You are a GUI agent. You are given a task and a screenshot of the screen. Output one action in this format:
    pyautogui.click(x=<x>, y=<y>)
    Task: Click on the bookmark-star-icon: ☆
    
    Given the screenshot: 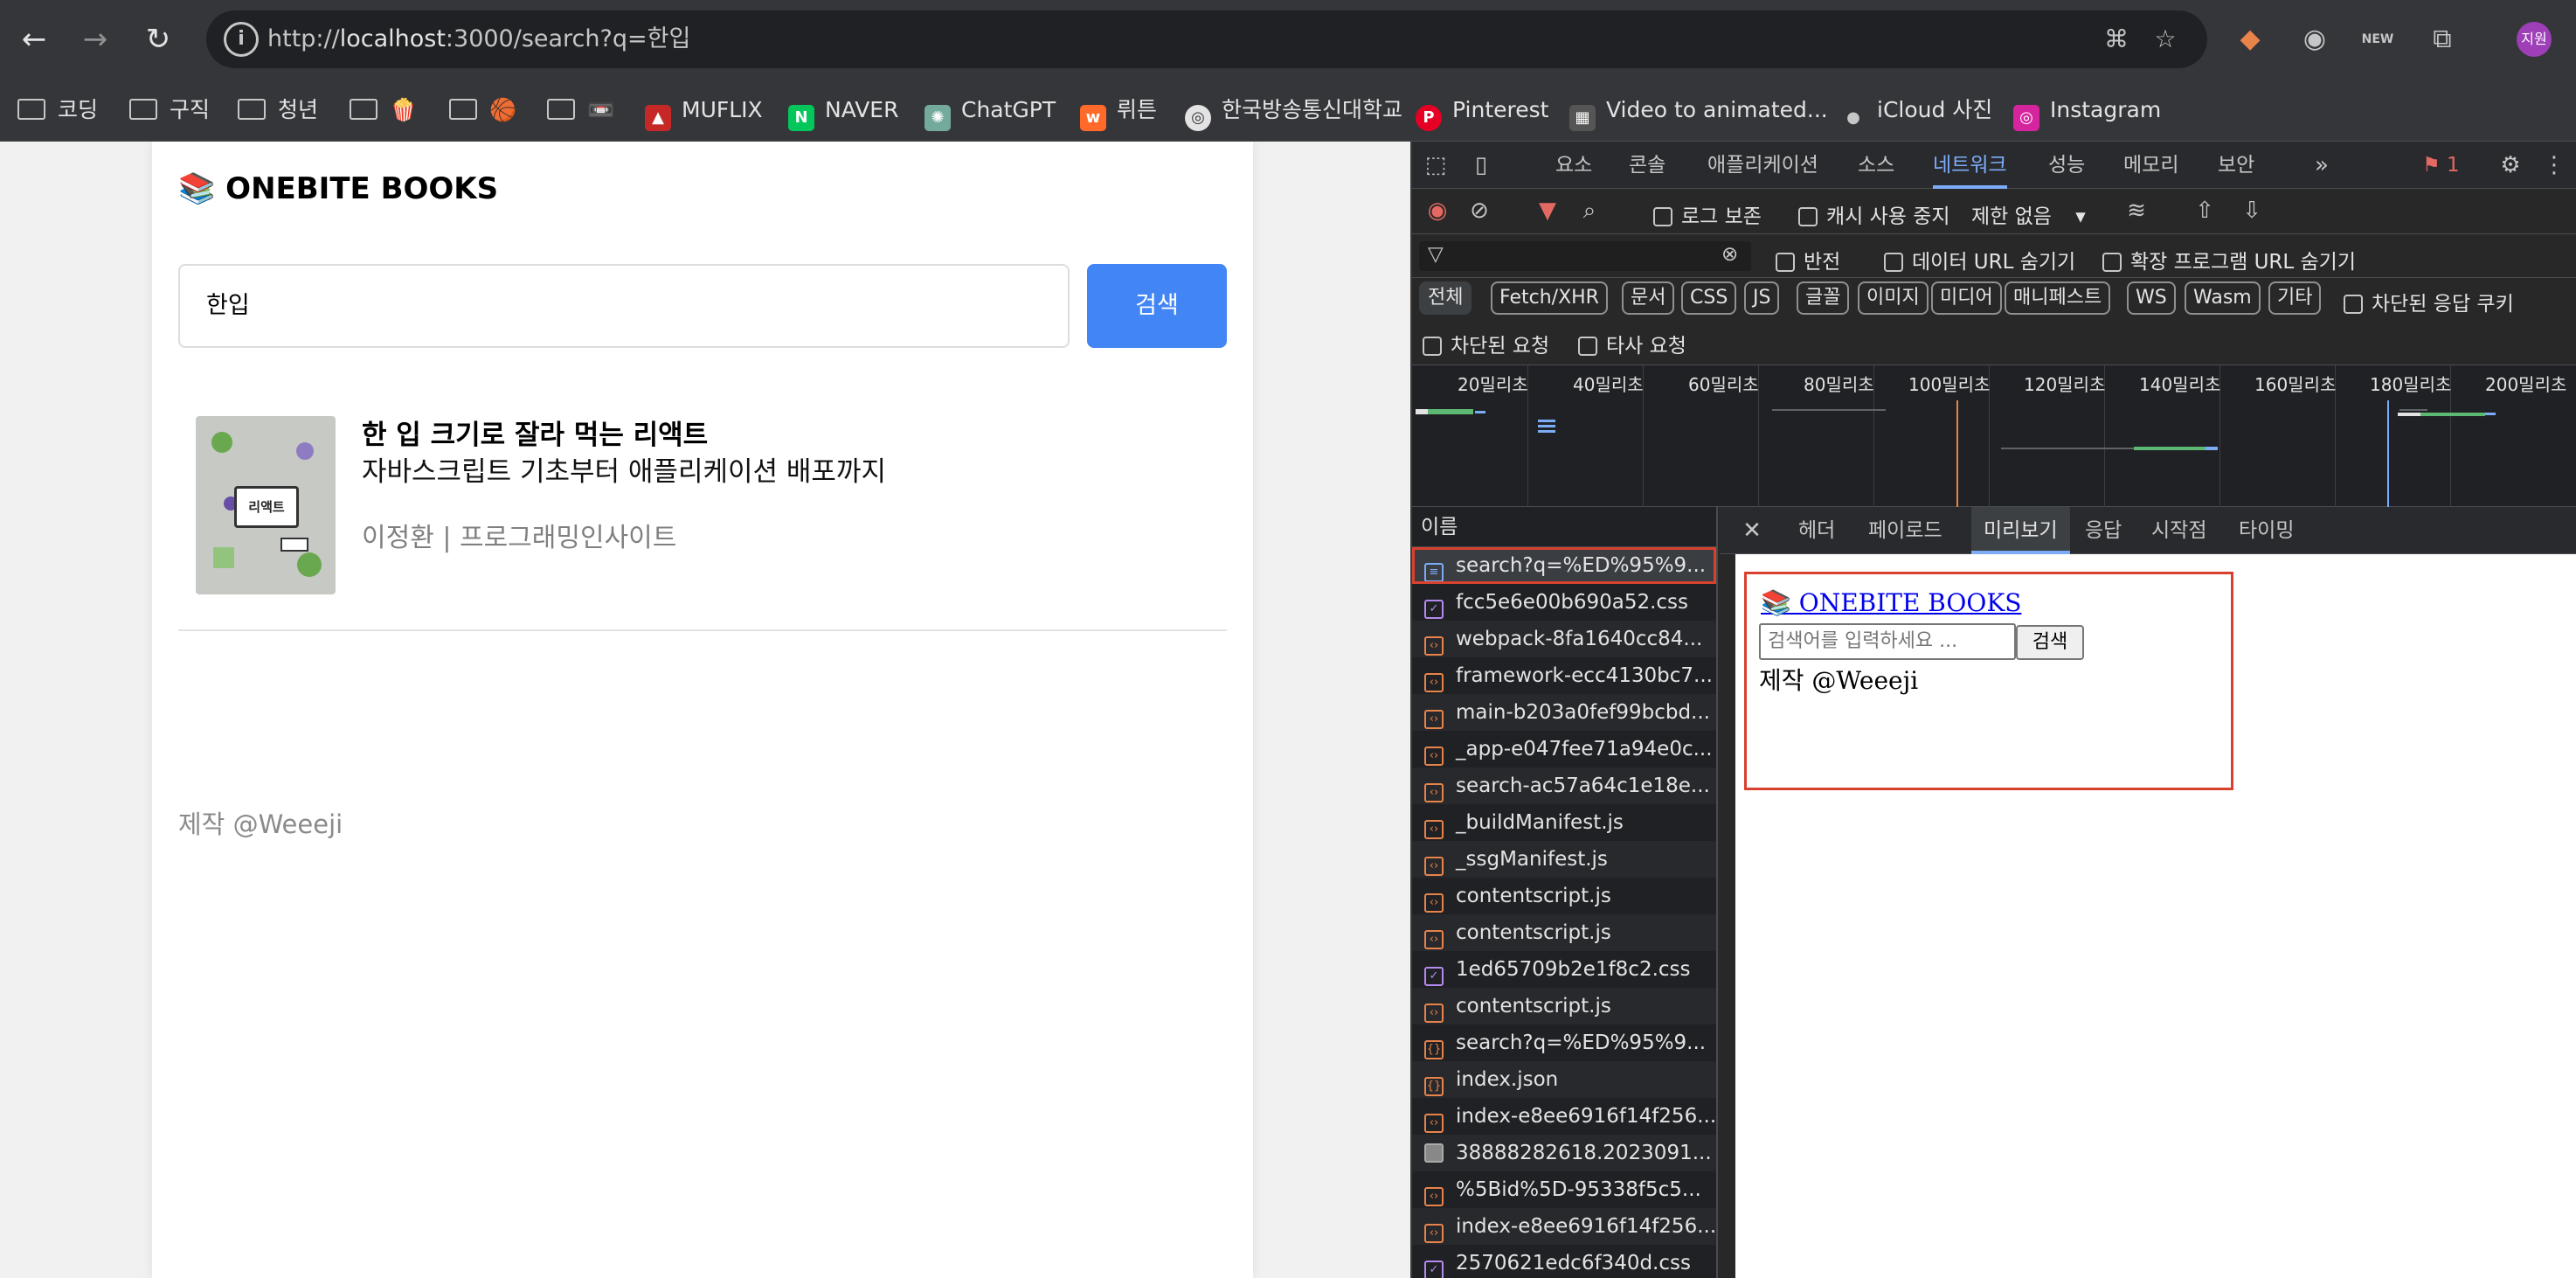 What is the action you would take?
    pyautogui.click(x=2165, y=39)
    